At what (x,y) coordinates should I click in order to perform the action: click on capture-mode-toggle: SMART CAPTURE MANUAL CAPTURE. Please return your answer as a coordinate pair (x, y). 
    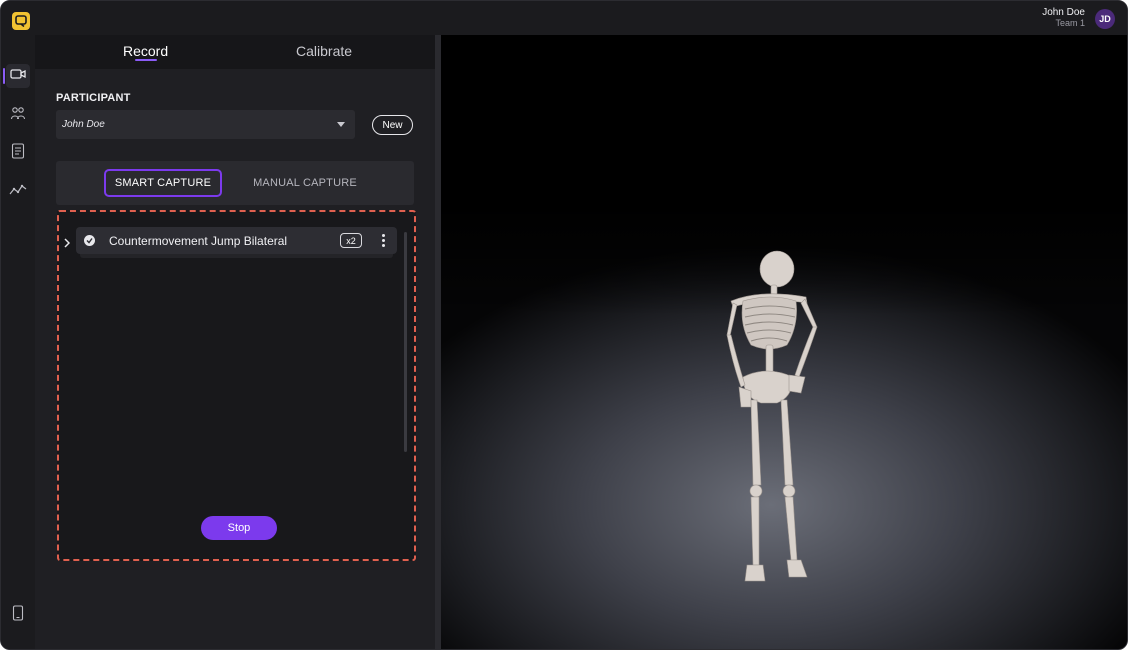
    Looking at the image, I should click on (235, 183).